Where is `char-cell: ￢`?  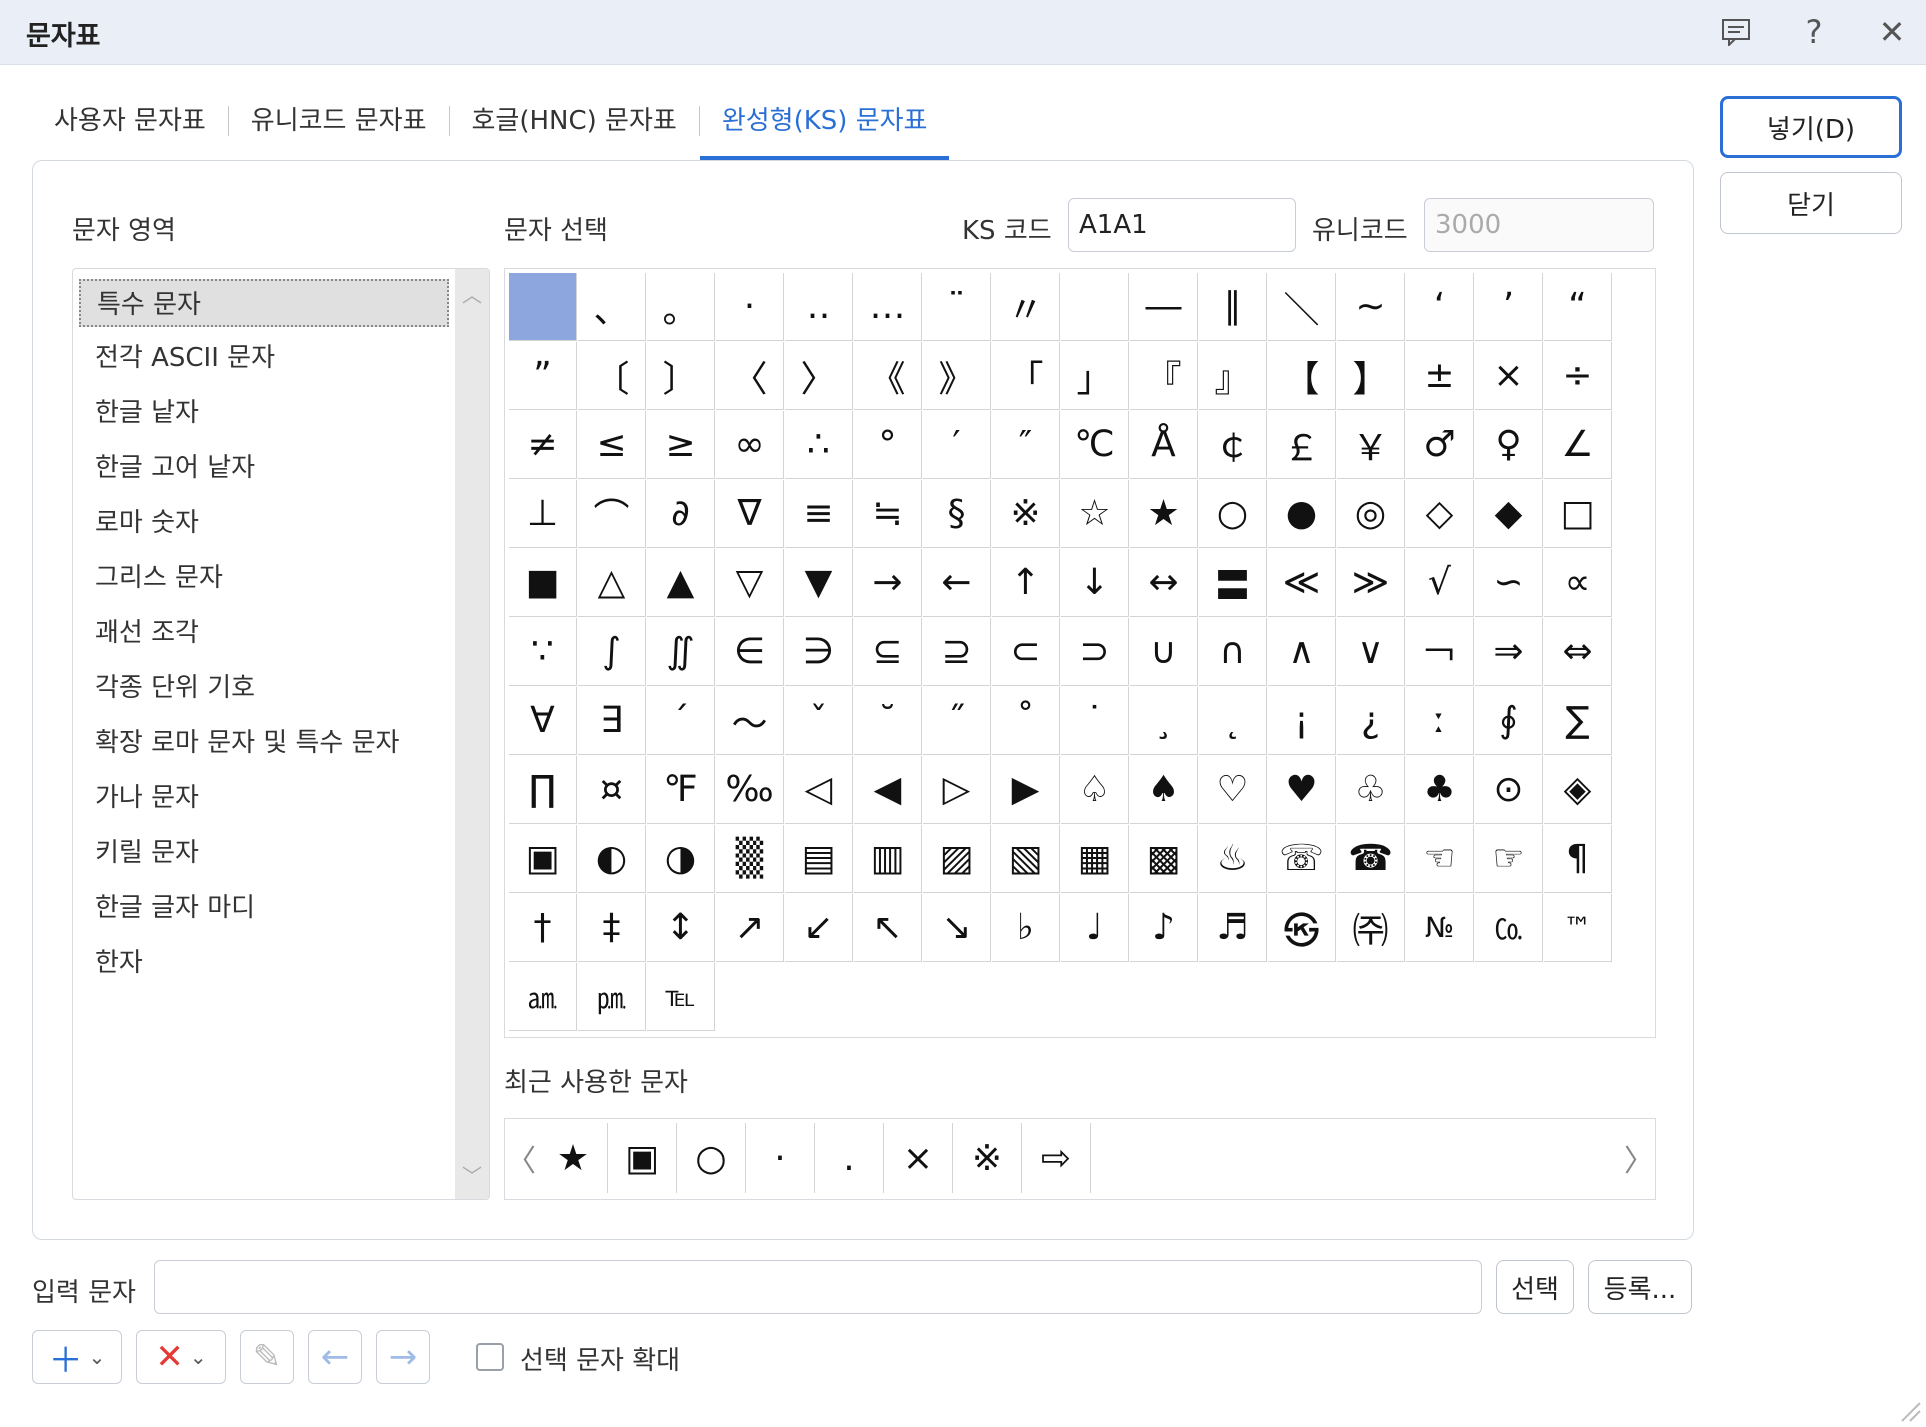
char-cell: ￢ is located at coordinates (1440, 652).